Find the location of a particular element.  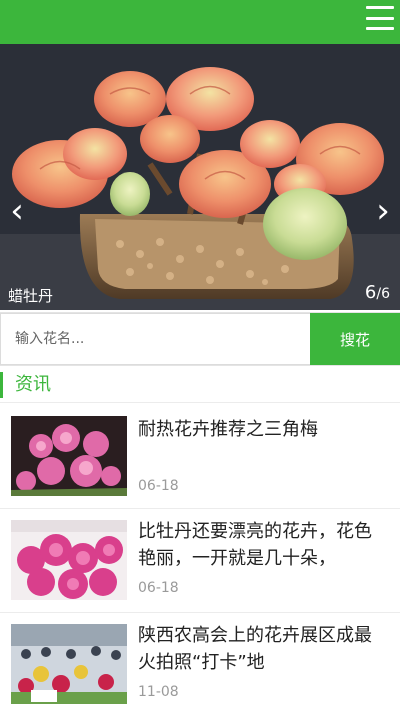

section-divider is located at coordinates (200, 402).